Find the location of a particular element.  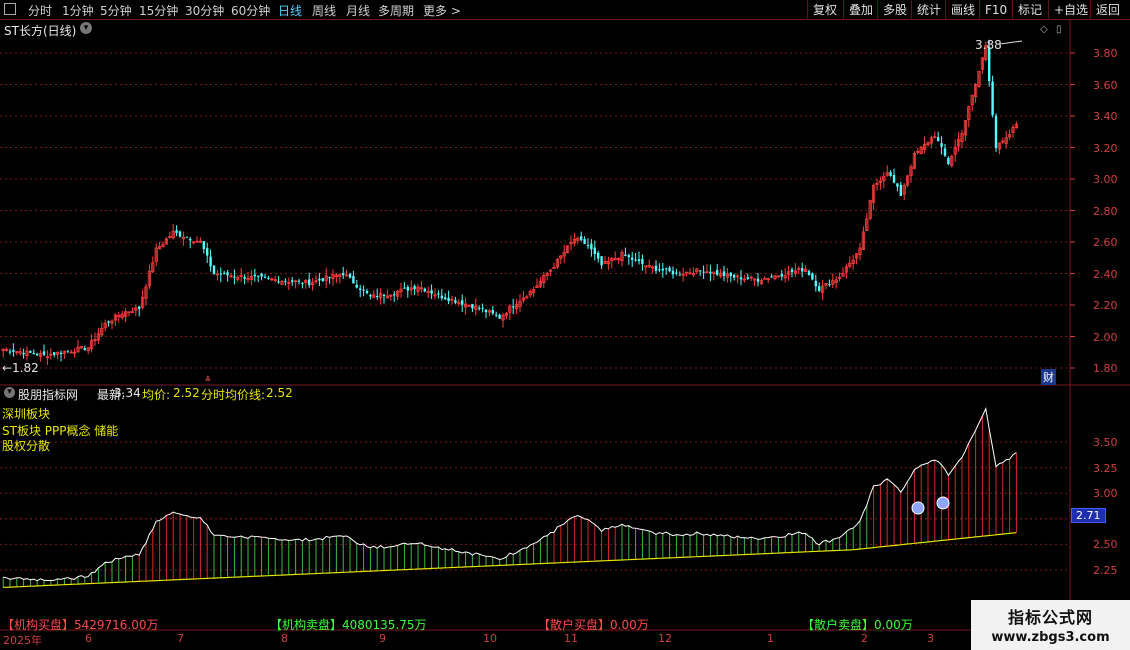

tab-1min: 1分钟 is located at coordinates (78, 10).